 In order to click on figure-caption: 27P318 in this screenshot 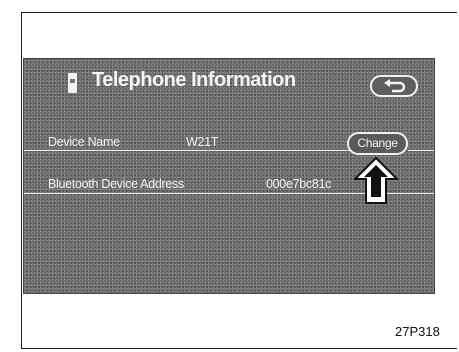, I will do `click(417, 331)`.